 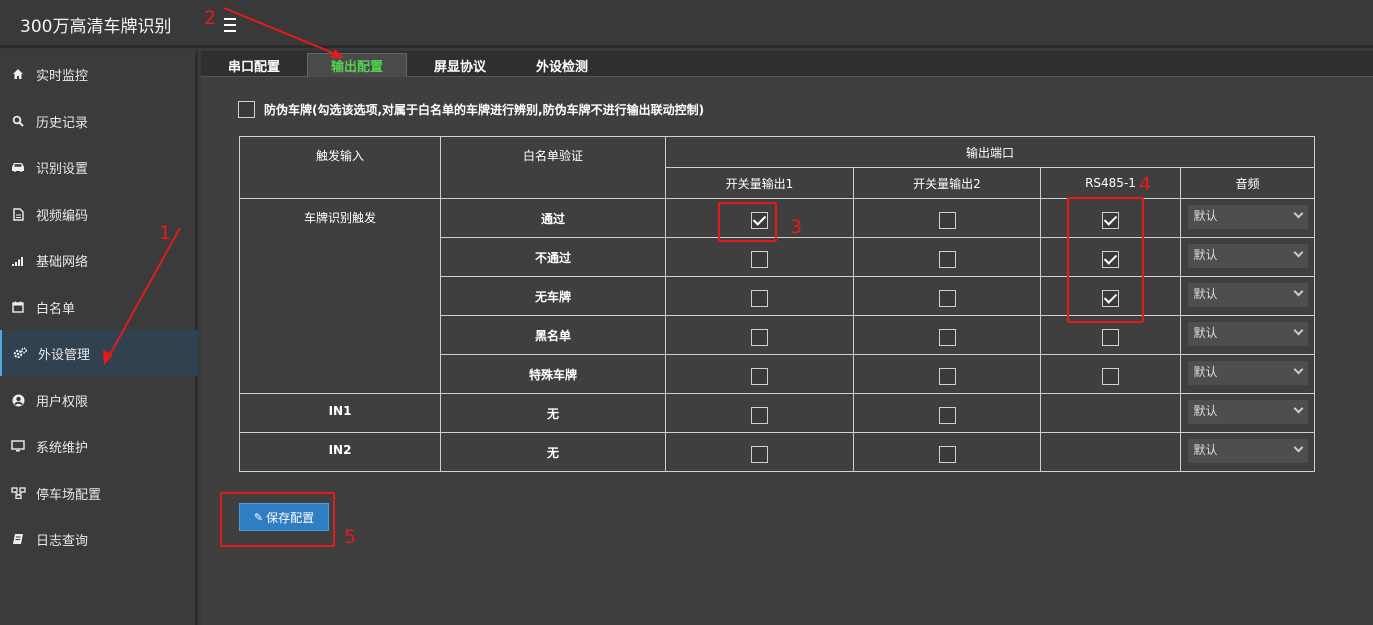 I want to click on annotation-arrows, so click(x=223, y=186).